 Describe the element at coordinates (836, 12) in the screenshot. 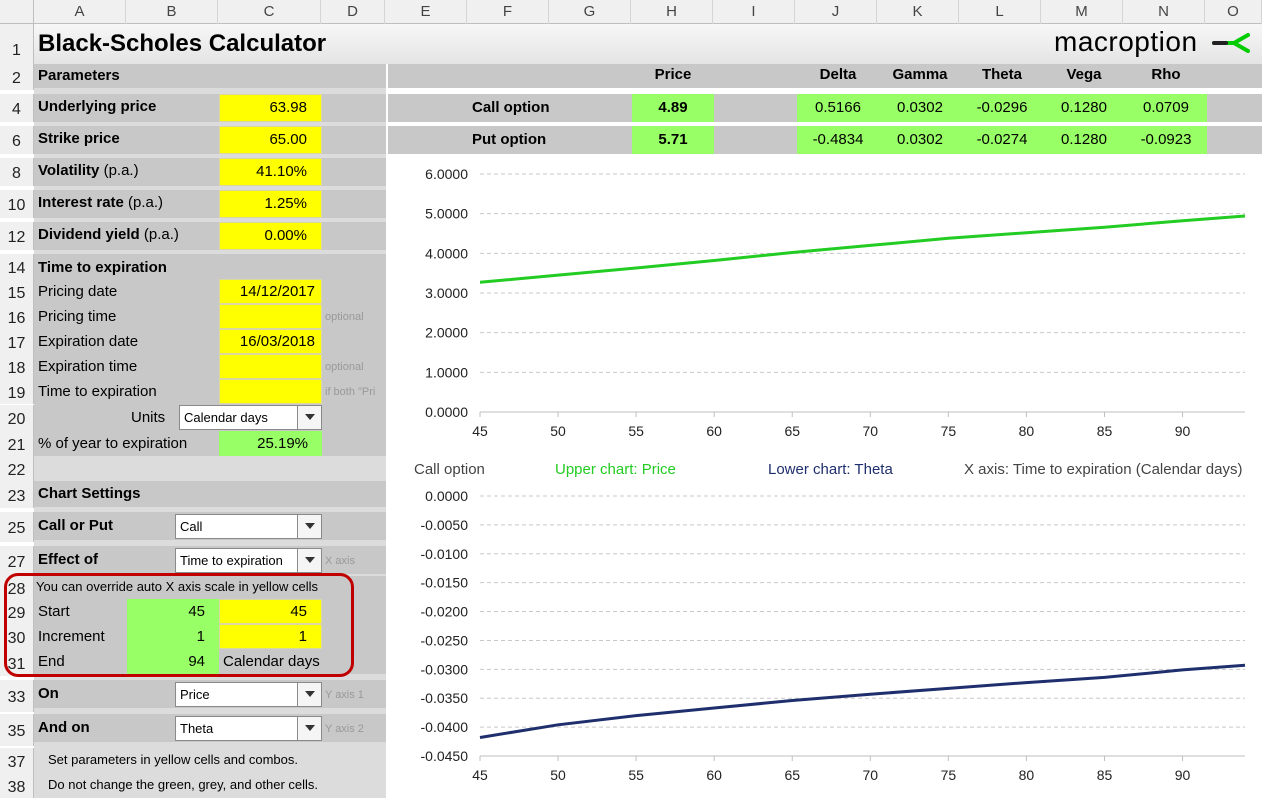

I see `column-header-j: J` at that location.